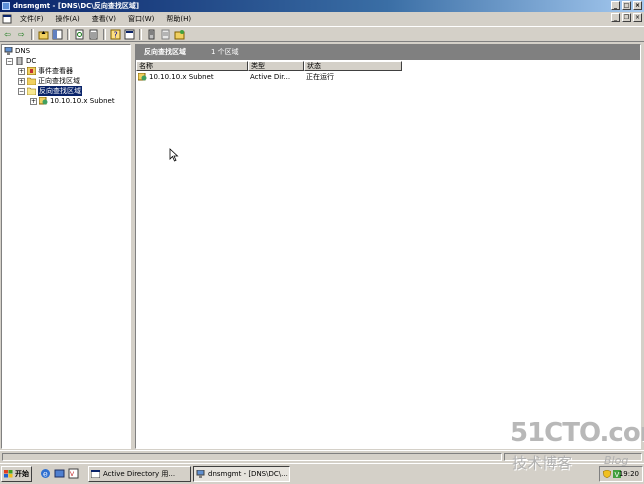 Image resolution: width=644 pixels, height=484 pixels. What do you see at coordinates (388, 52) in the screenshot?
I see `result-pane-header: 反向查找区域 1 个区域` at bounding box center [388, 52].